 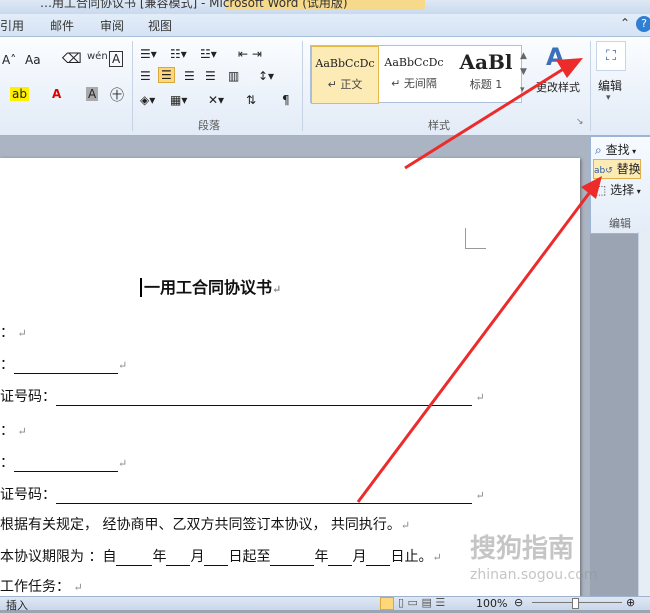 I want to click on insert-mode: 插入, so click(x=17, y=605).